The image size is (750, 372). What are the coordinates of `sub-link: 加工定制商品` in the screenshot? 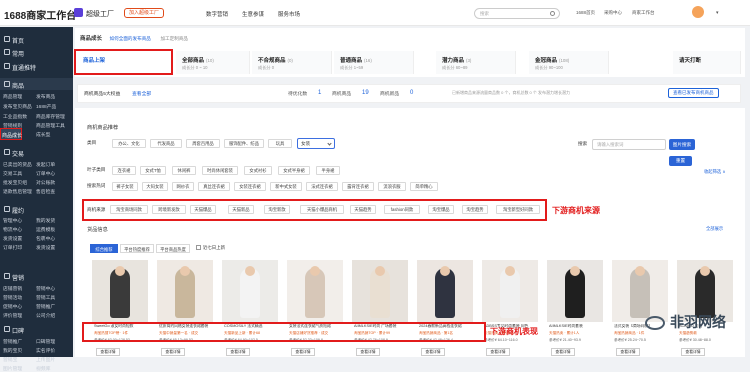 It's located at (174, 38).